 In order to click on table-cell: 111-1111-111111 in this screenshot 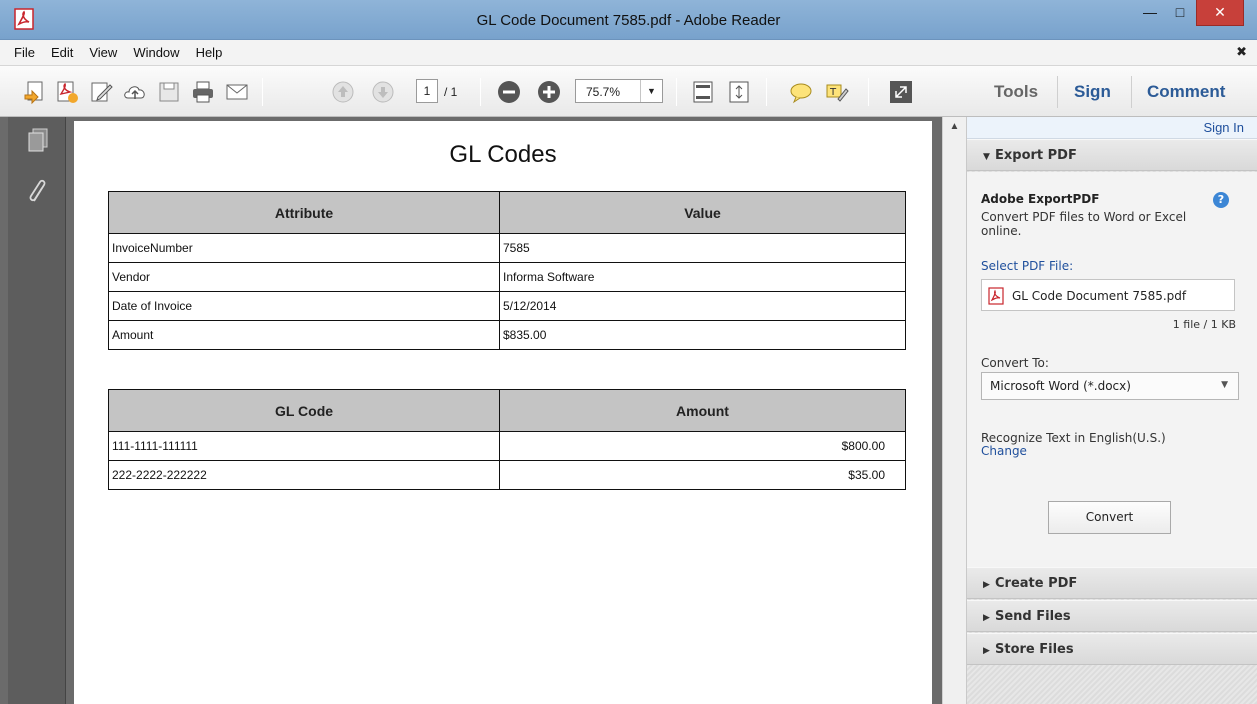, I will do `click(304, 446)`.